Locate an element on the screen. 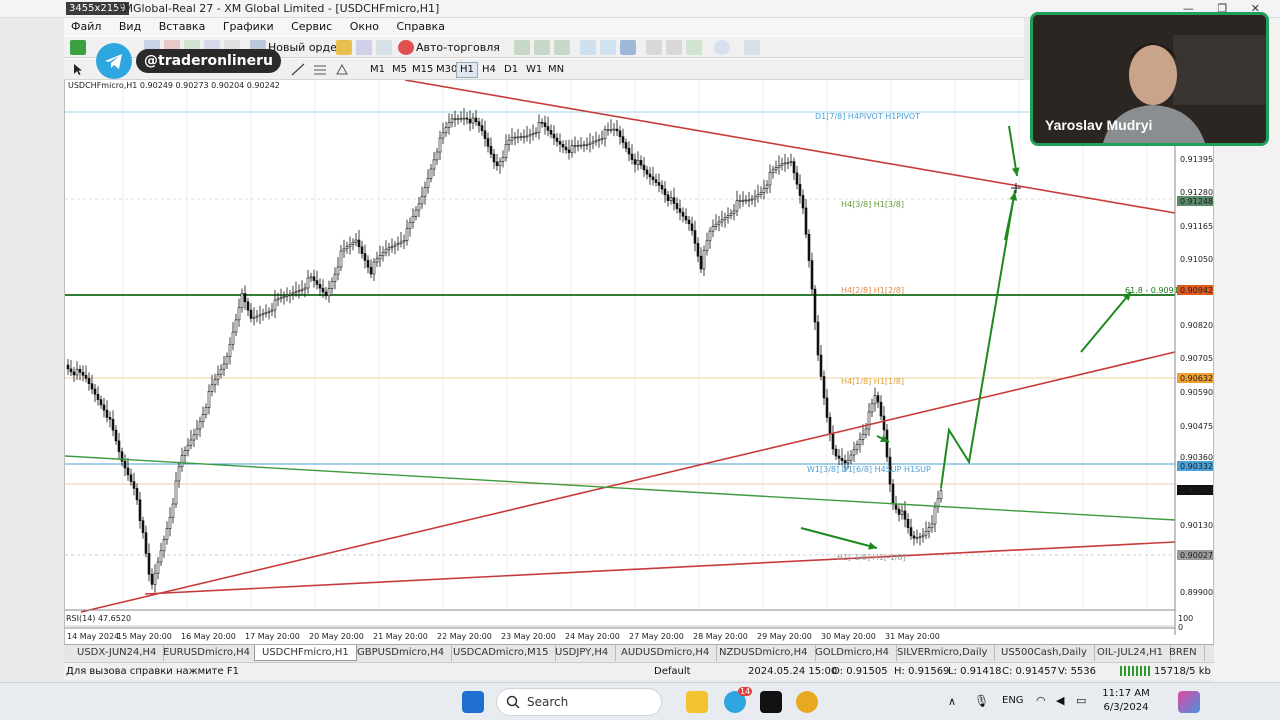 The image size is (1280, 720). battery-icon: ▭ is located at coordinates (1081, 700).